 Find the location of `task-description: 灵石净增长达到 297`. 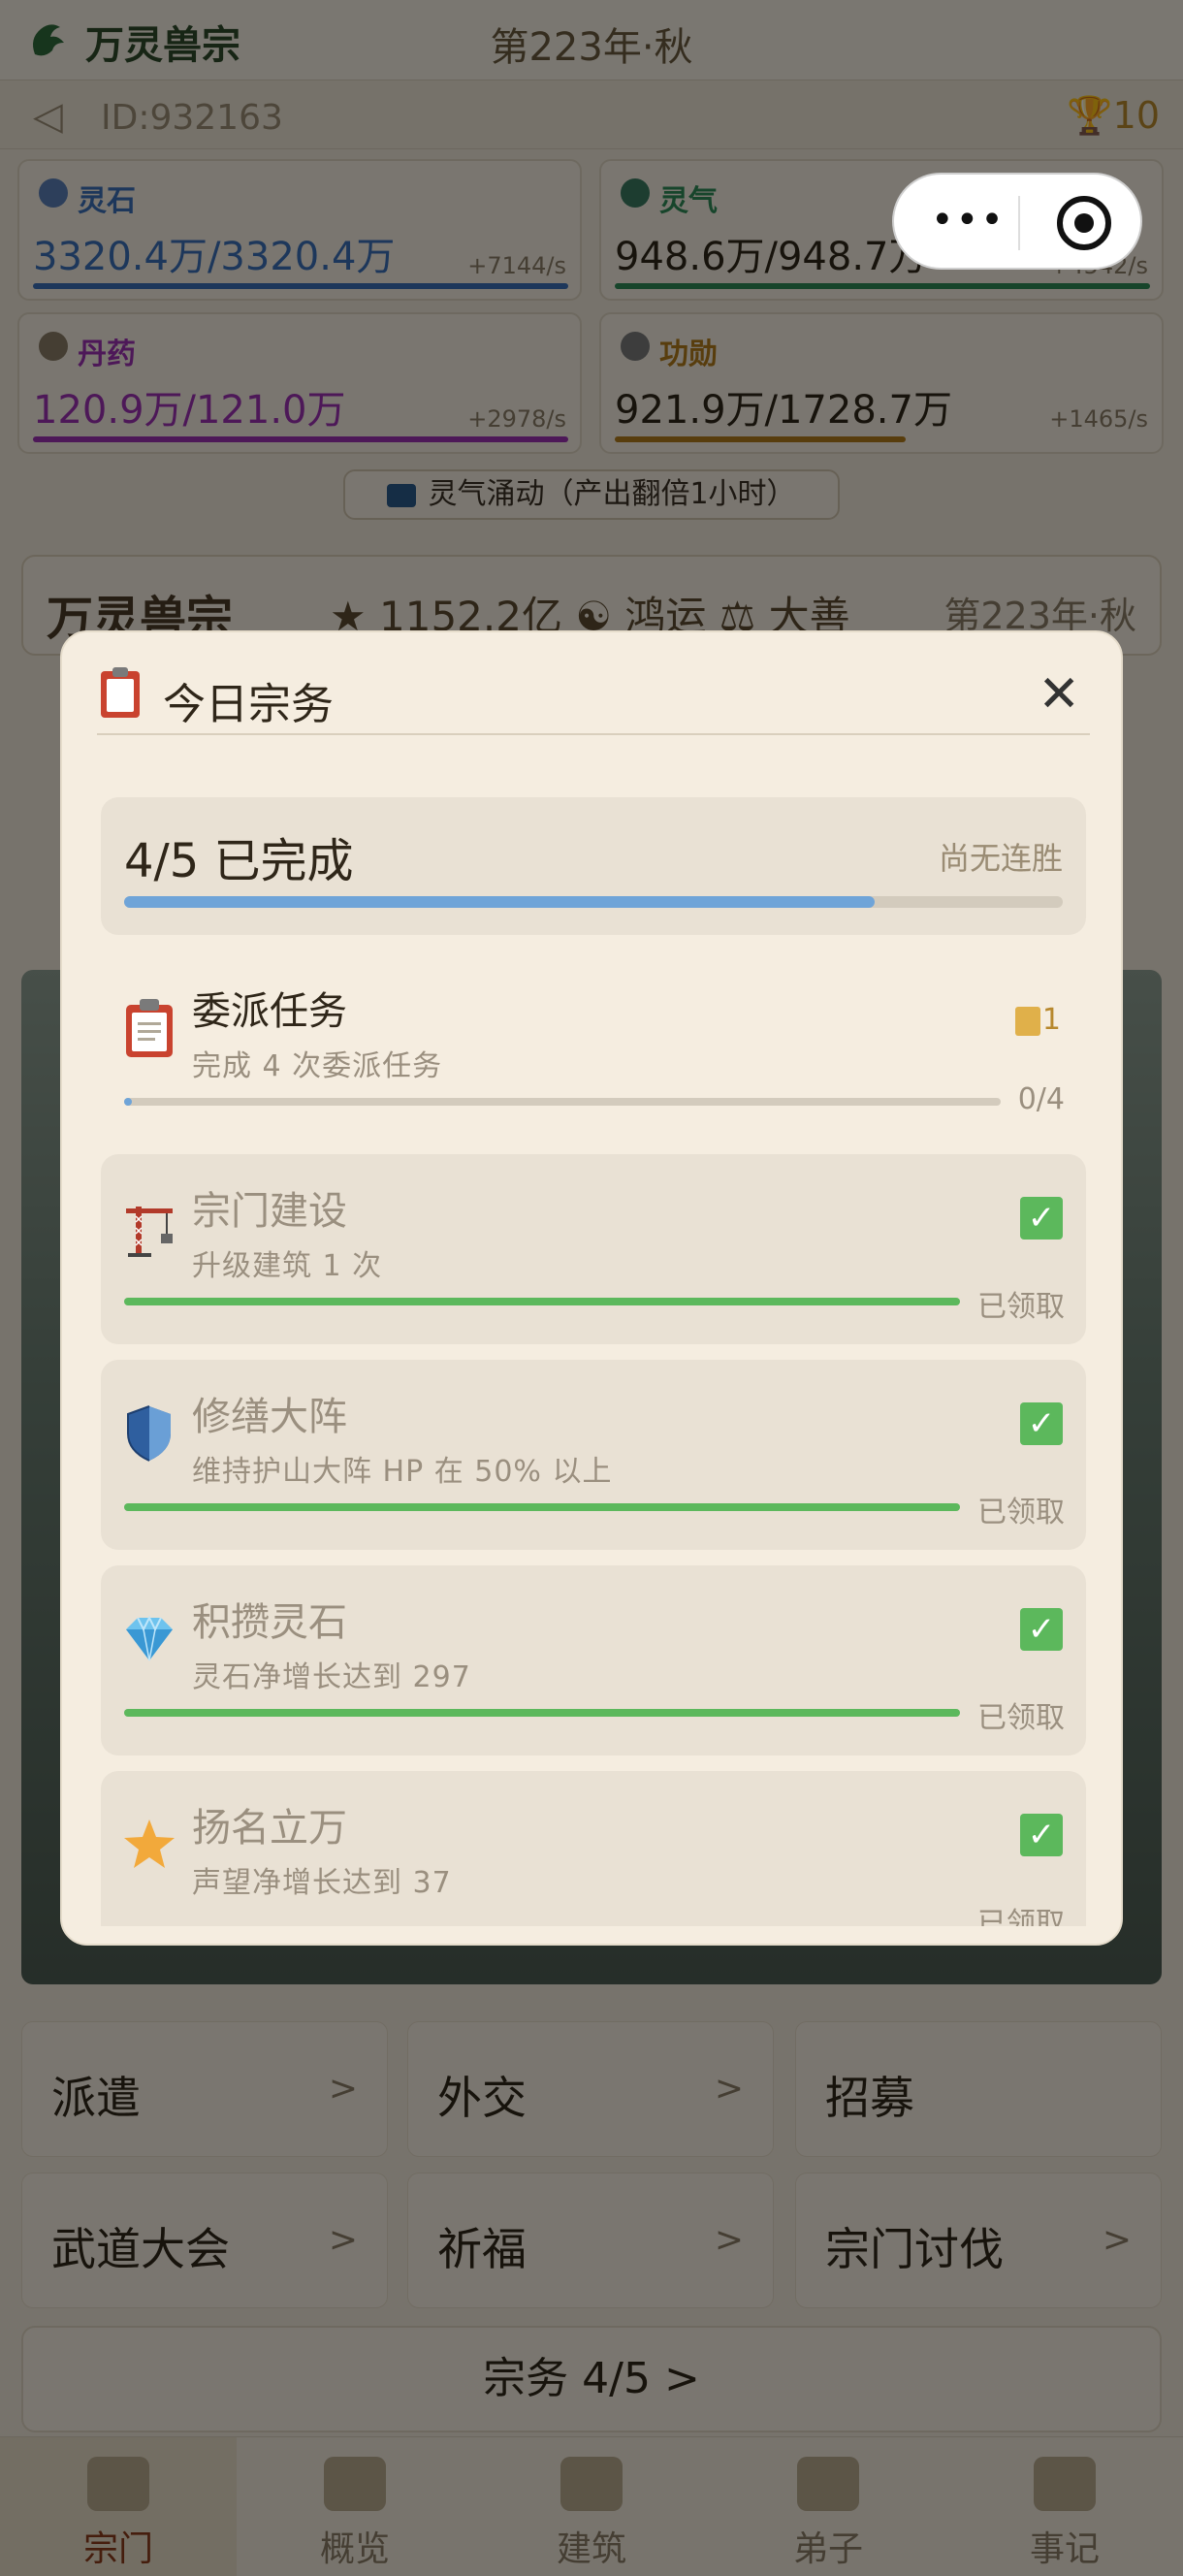

task-description: 灵石净增长达到 297 is located at coordinates (331, 1677).